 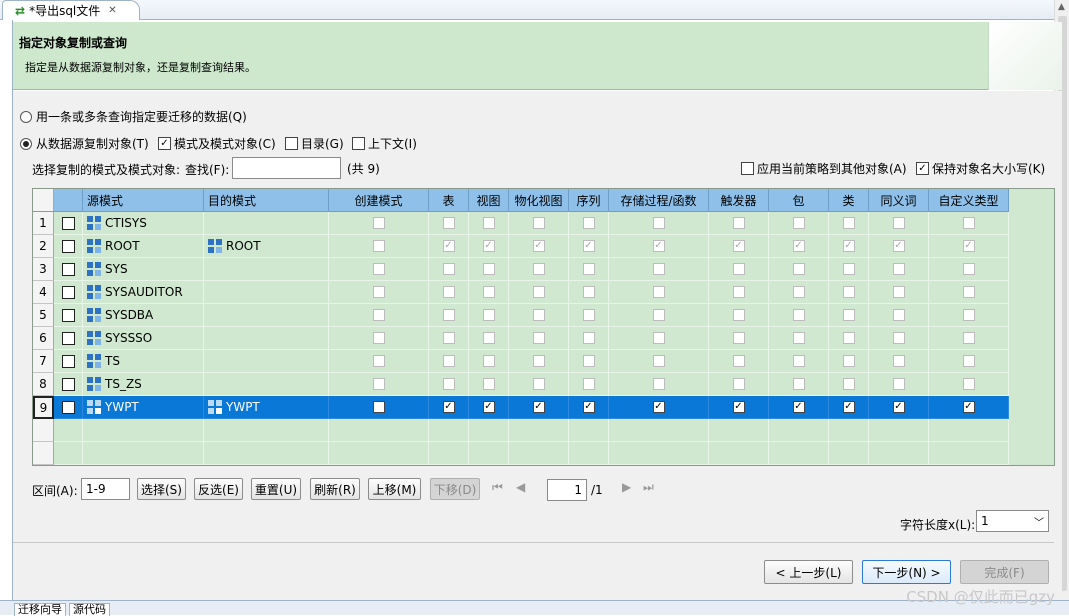 I want to click on tab-migration-wizard: 迁移向导, so click(x=40, y=609).